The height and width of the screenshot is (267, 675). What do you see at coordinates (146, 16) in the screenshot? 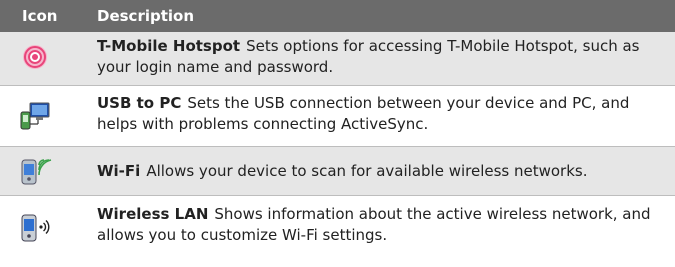
I see `description-column-header: Description` at bounding box center [146, 16].